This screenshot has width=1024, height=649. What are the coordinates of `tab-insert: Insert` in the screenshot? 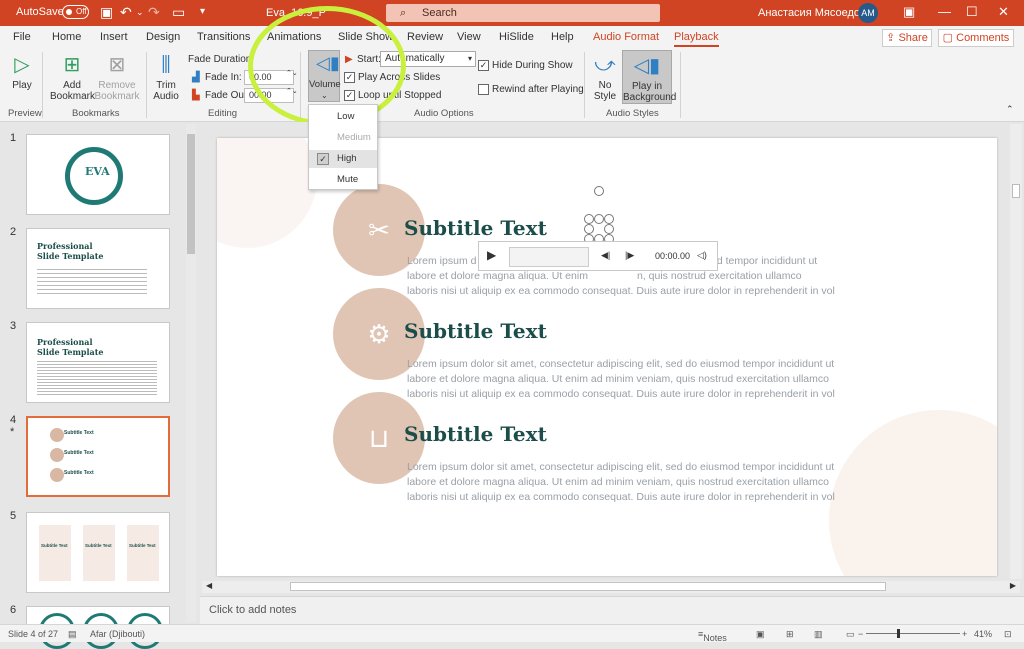 It's located at (114, 37).